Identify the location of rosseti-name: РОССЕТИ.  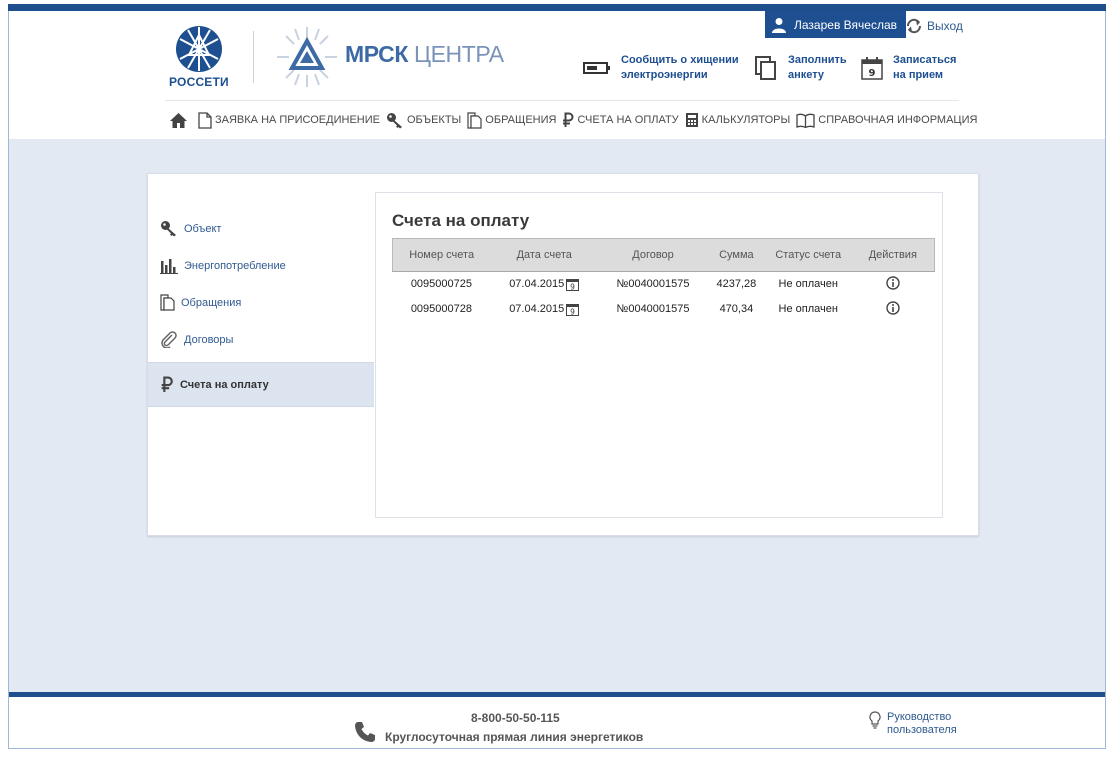
(199, 82).